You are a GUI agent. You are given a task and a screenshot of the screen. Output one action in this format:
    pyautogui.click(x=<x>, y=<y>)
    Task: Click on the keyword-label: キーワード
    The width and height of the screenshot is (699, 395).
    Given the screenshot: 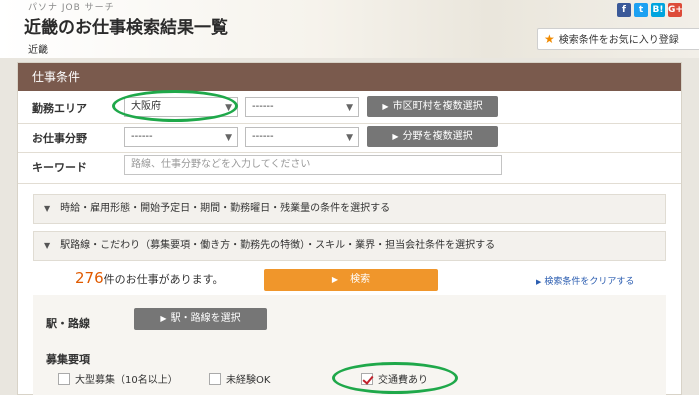 What is the action you would take?
    pyautogui.click(x=59, y=167)
    